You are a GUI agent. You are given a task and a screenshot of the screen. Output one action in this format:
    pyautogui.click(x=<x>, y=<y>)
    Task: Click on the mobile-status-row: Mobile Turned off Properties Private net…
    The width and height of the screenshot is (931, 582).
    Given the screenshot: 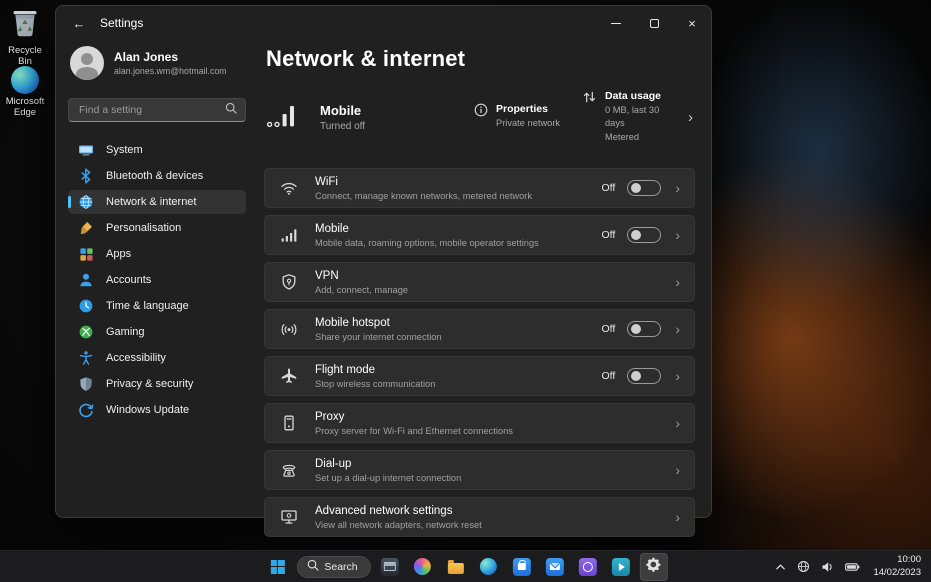 What is the action you would take?
    pyautogui.click(x=479, y=117)
    